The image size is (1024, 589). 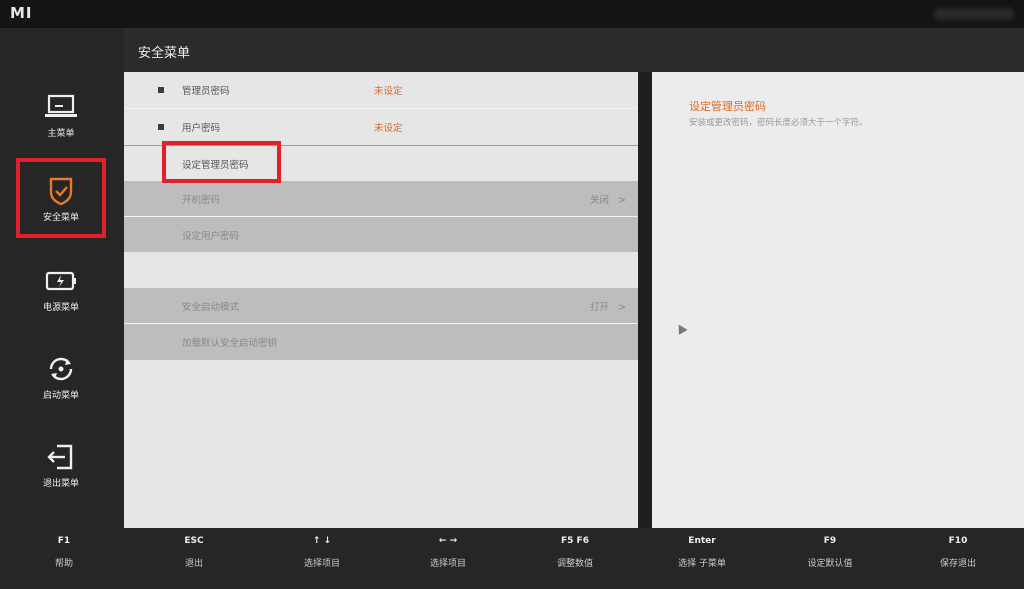 I want to click on menu-row-empty, so click(x=381, y=270).